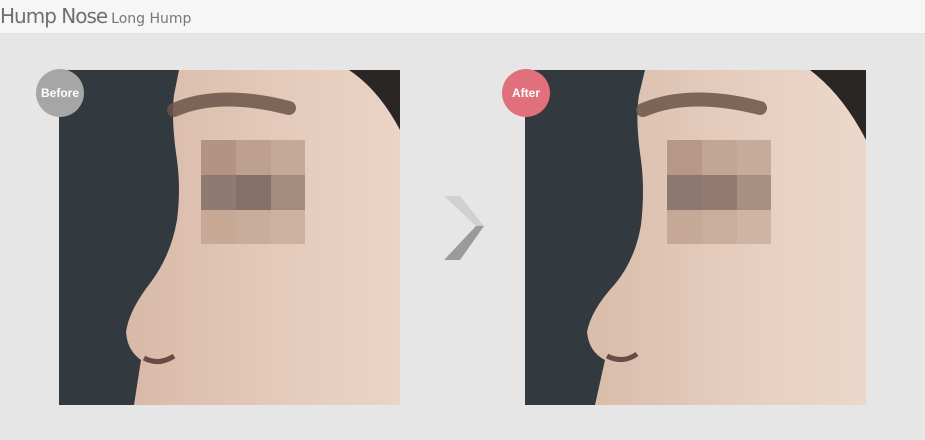 Image resolution: width=925 pixels, height=440 pixels. Describe the element at coordinates (526, 93) in the screenshot. I see `after-badge: After` at that location.